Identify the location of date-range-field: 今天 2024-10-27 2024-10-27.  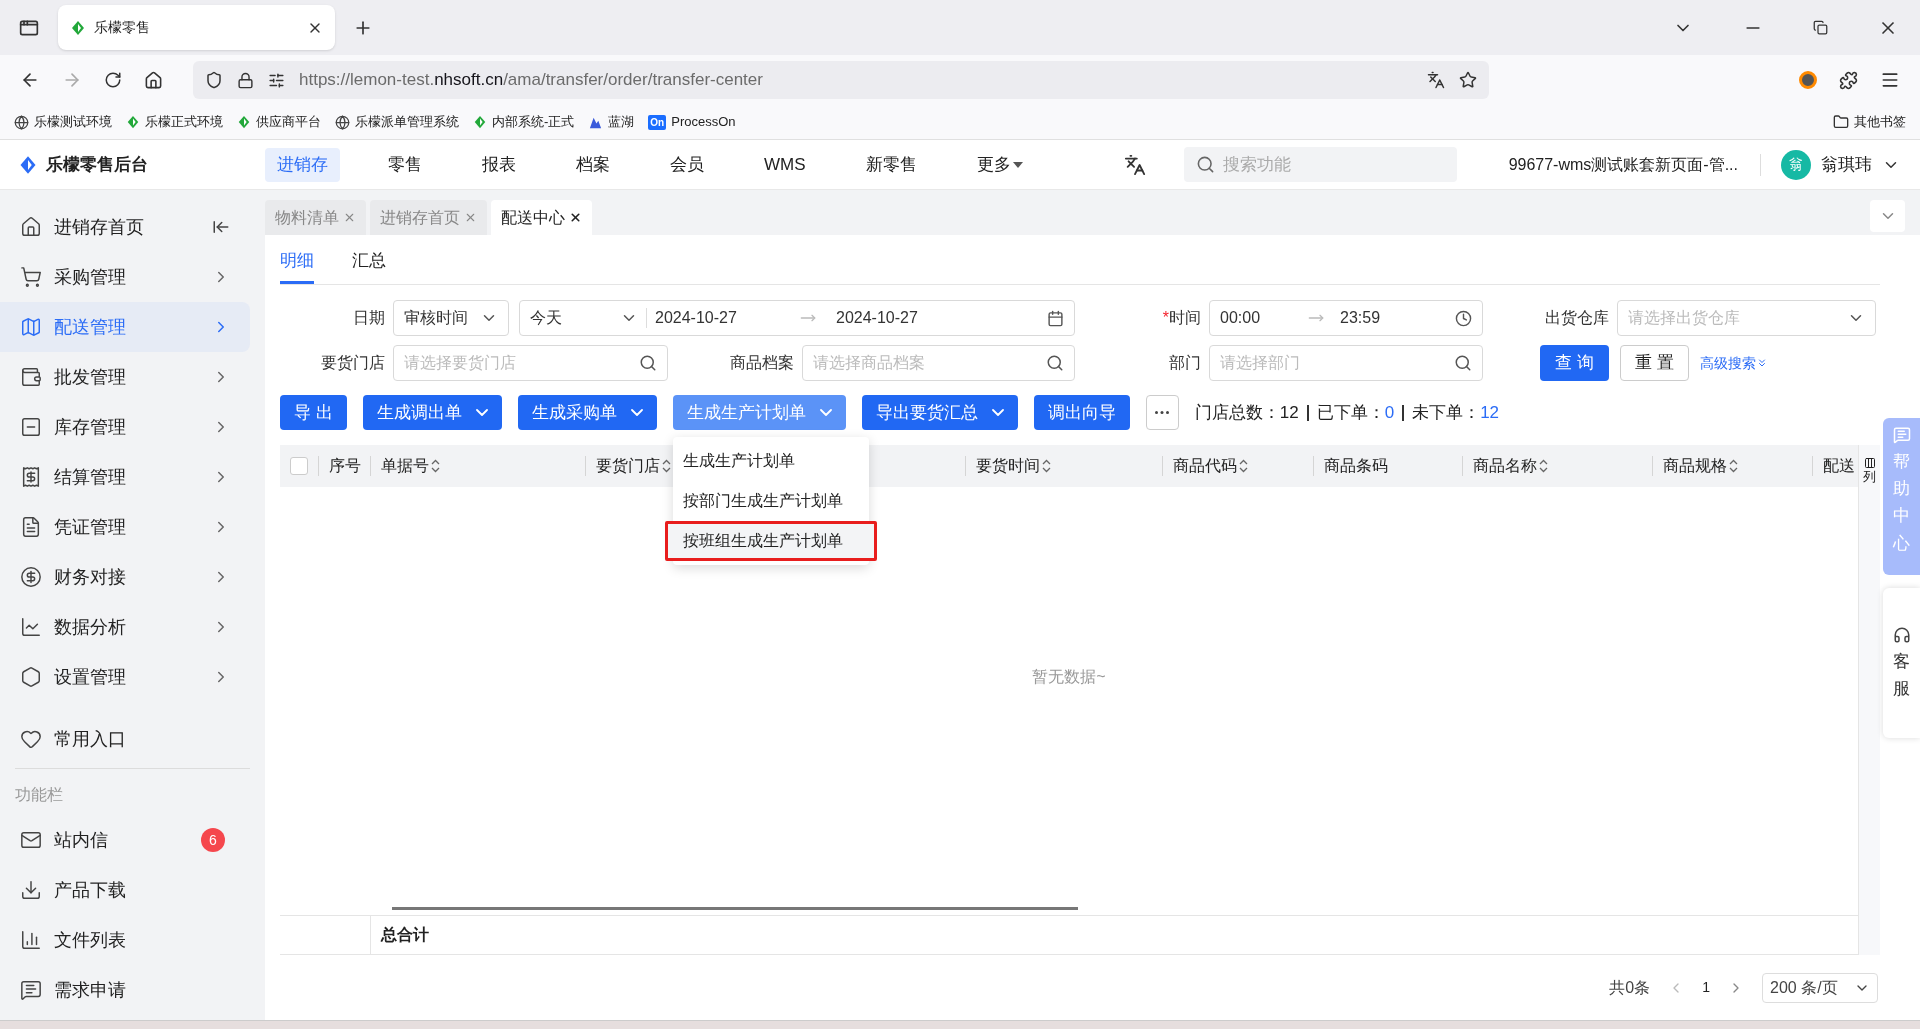
(797, 318).